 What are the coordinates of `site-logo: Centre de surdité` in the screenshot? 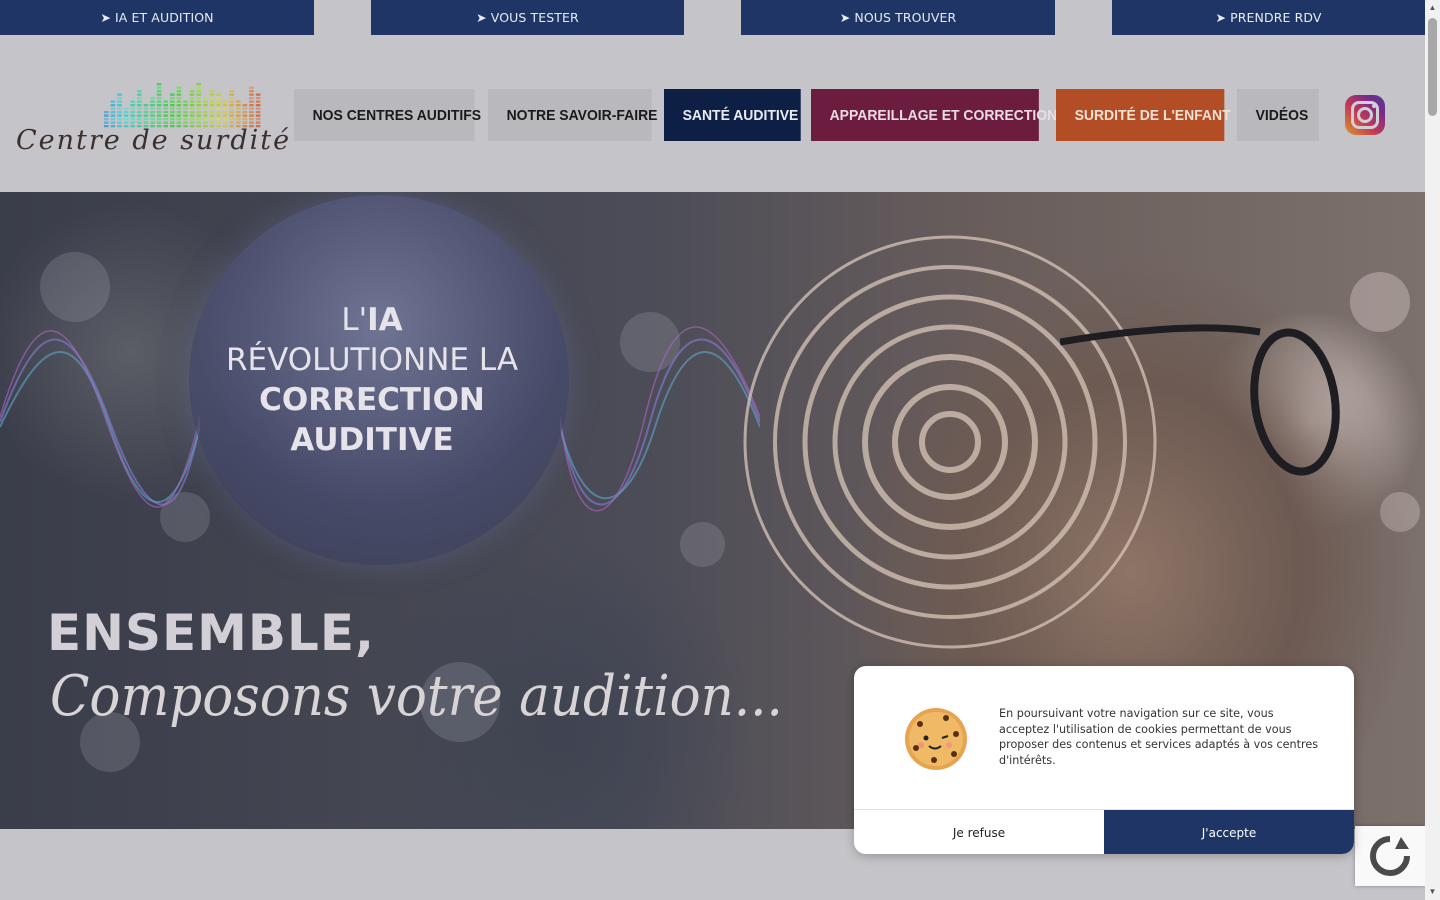 It's located at (151, 118).